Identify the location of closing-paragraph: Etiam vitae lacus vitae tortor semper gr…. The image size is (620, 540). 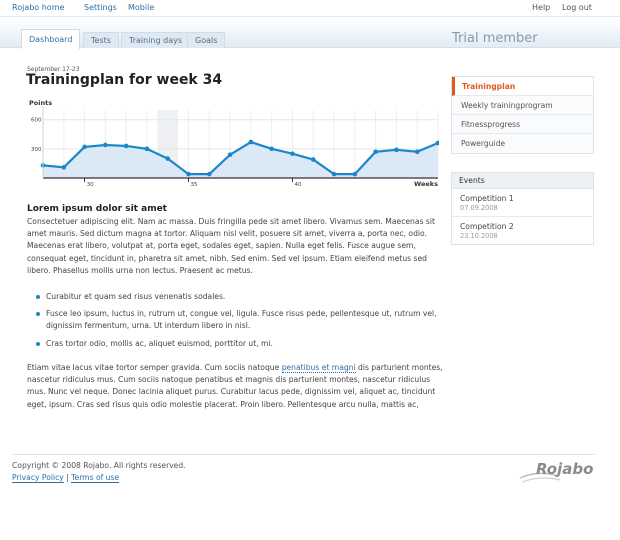
(237, 386).